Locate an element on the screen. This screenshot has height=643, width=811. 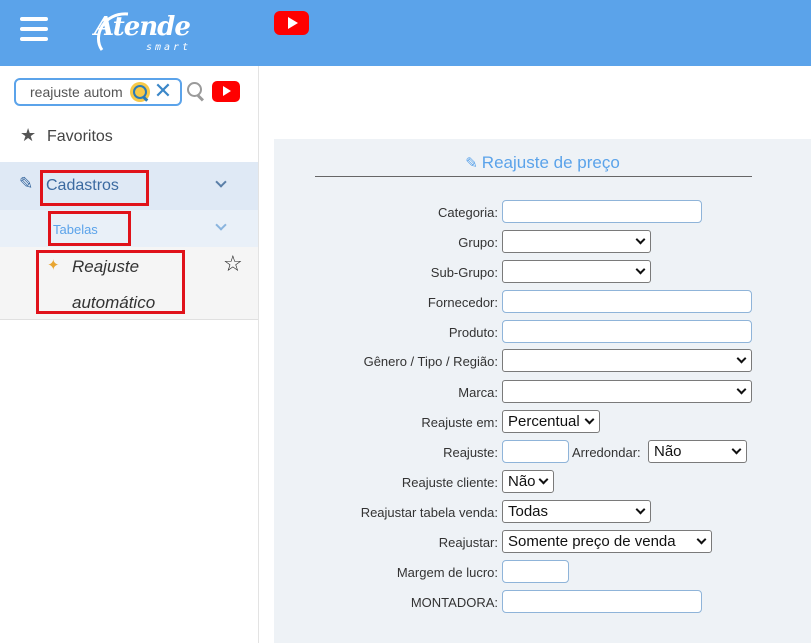
row-montadora: MONTADORA: is located at coordinates (542, 602).